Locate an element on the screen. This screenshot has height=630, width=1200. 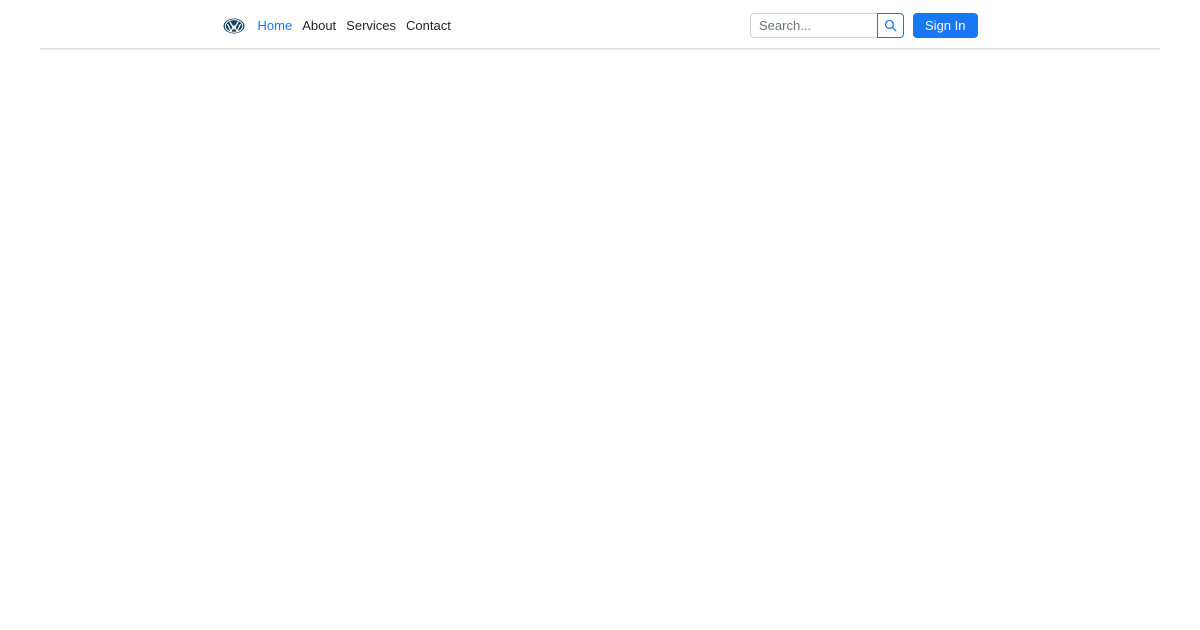
search-group is located at coordinates (827, 25).